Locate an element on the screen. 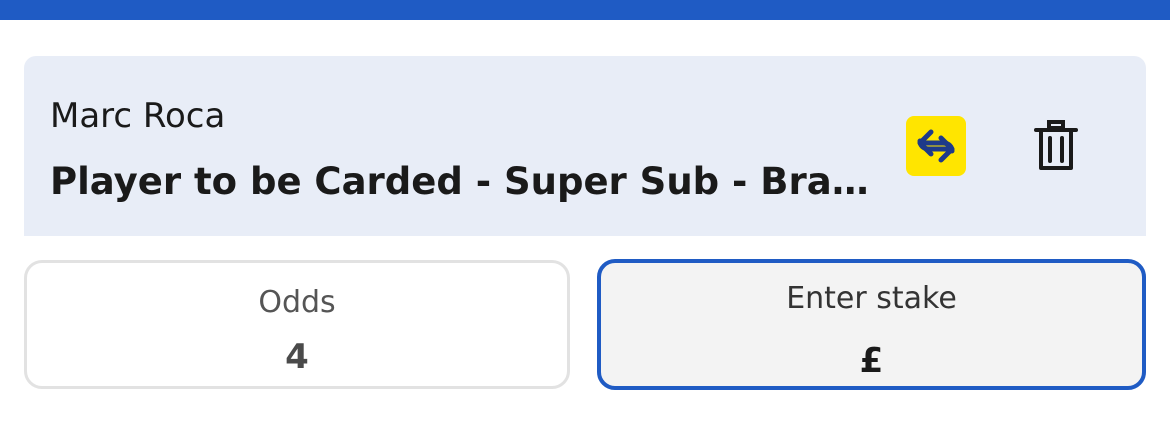 Image resolution: width=1170 pixels, height=425 pixels. top-accent-bar is located at coordinates (585, 10).